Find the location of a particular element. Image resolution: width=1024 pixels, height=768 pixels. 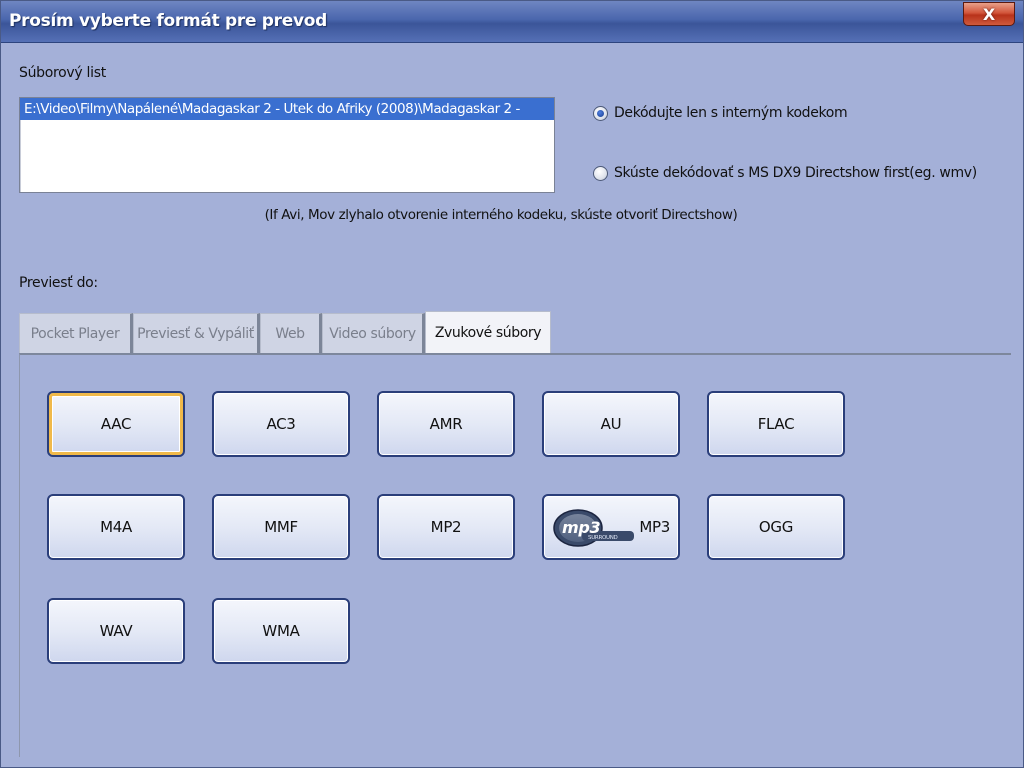

tab-convert-burn: Previesť & Vypáliť is located at coordinates (196, 333).